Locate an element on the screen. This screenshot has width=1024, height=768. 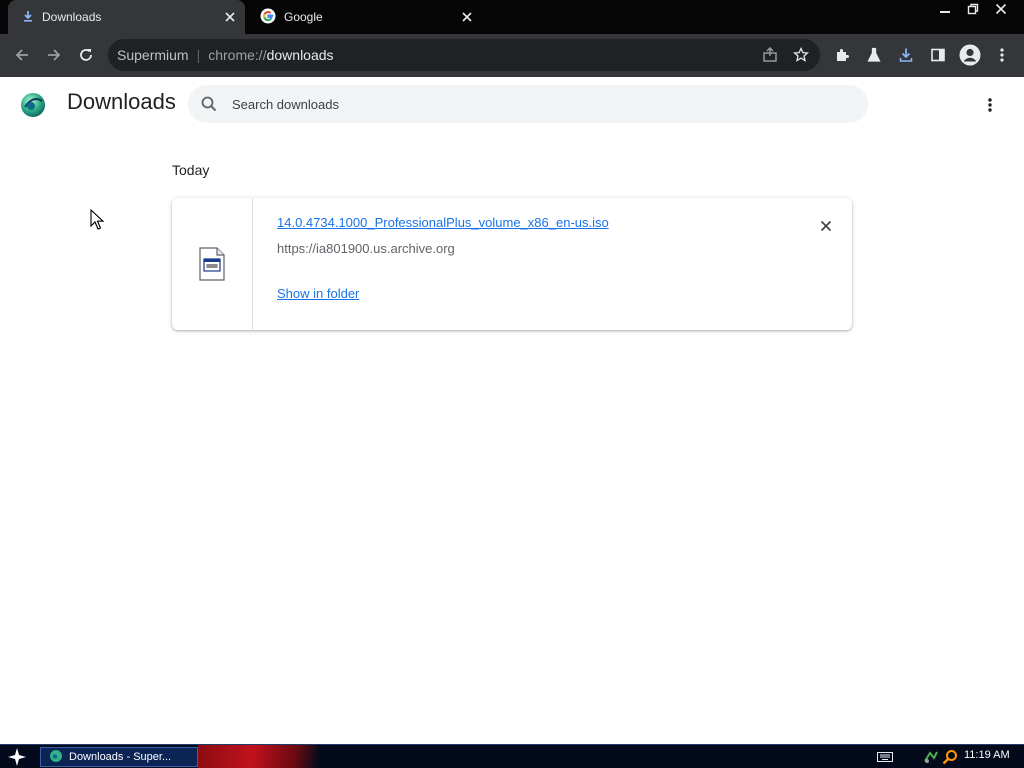
omnibox-scheme: chrome:// is located at coordinates (237, 55).